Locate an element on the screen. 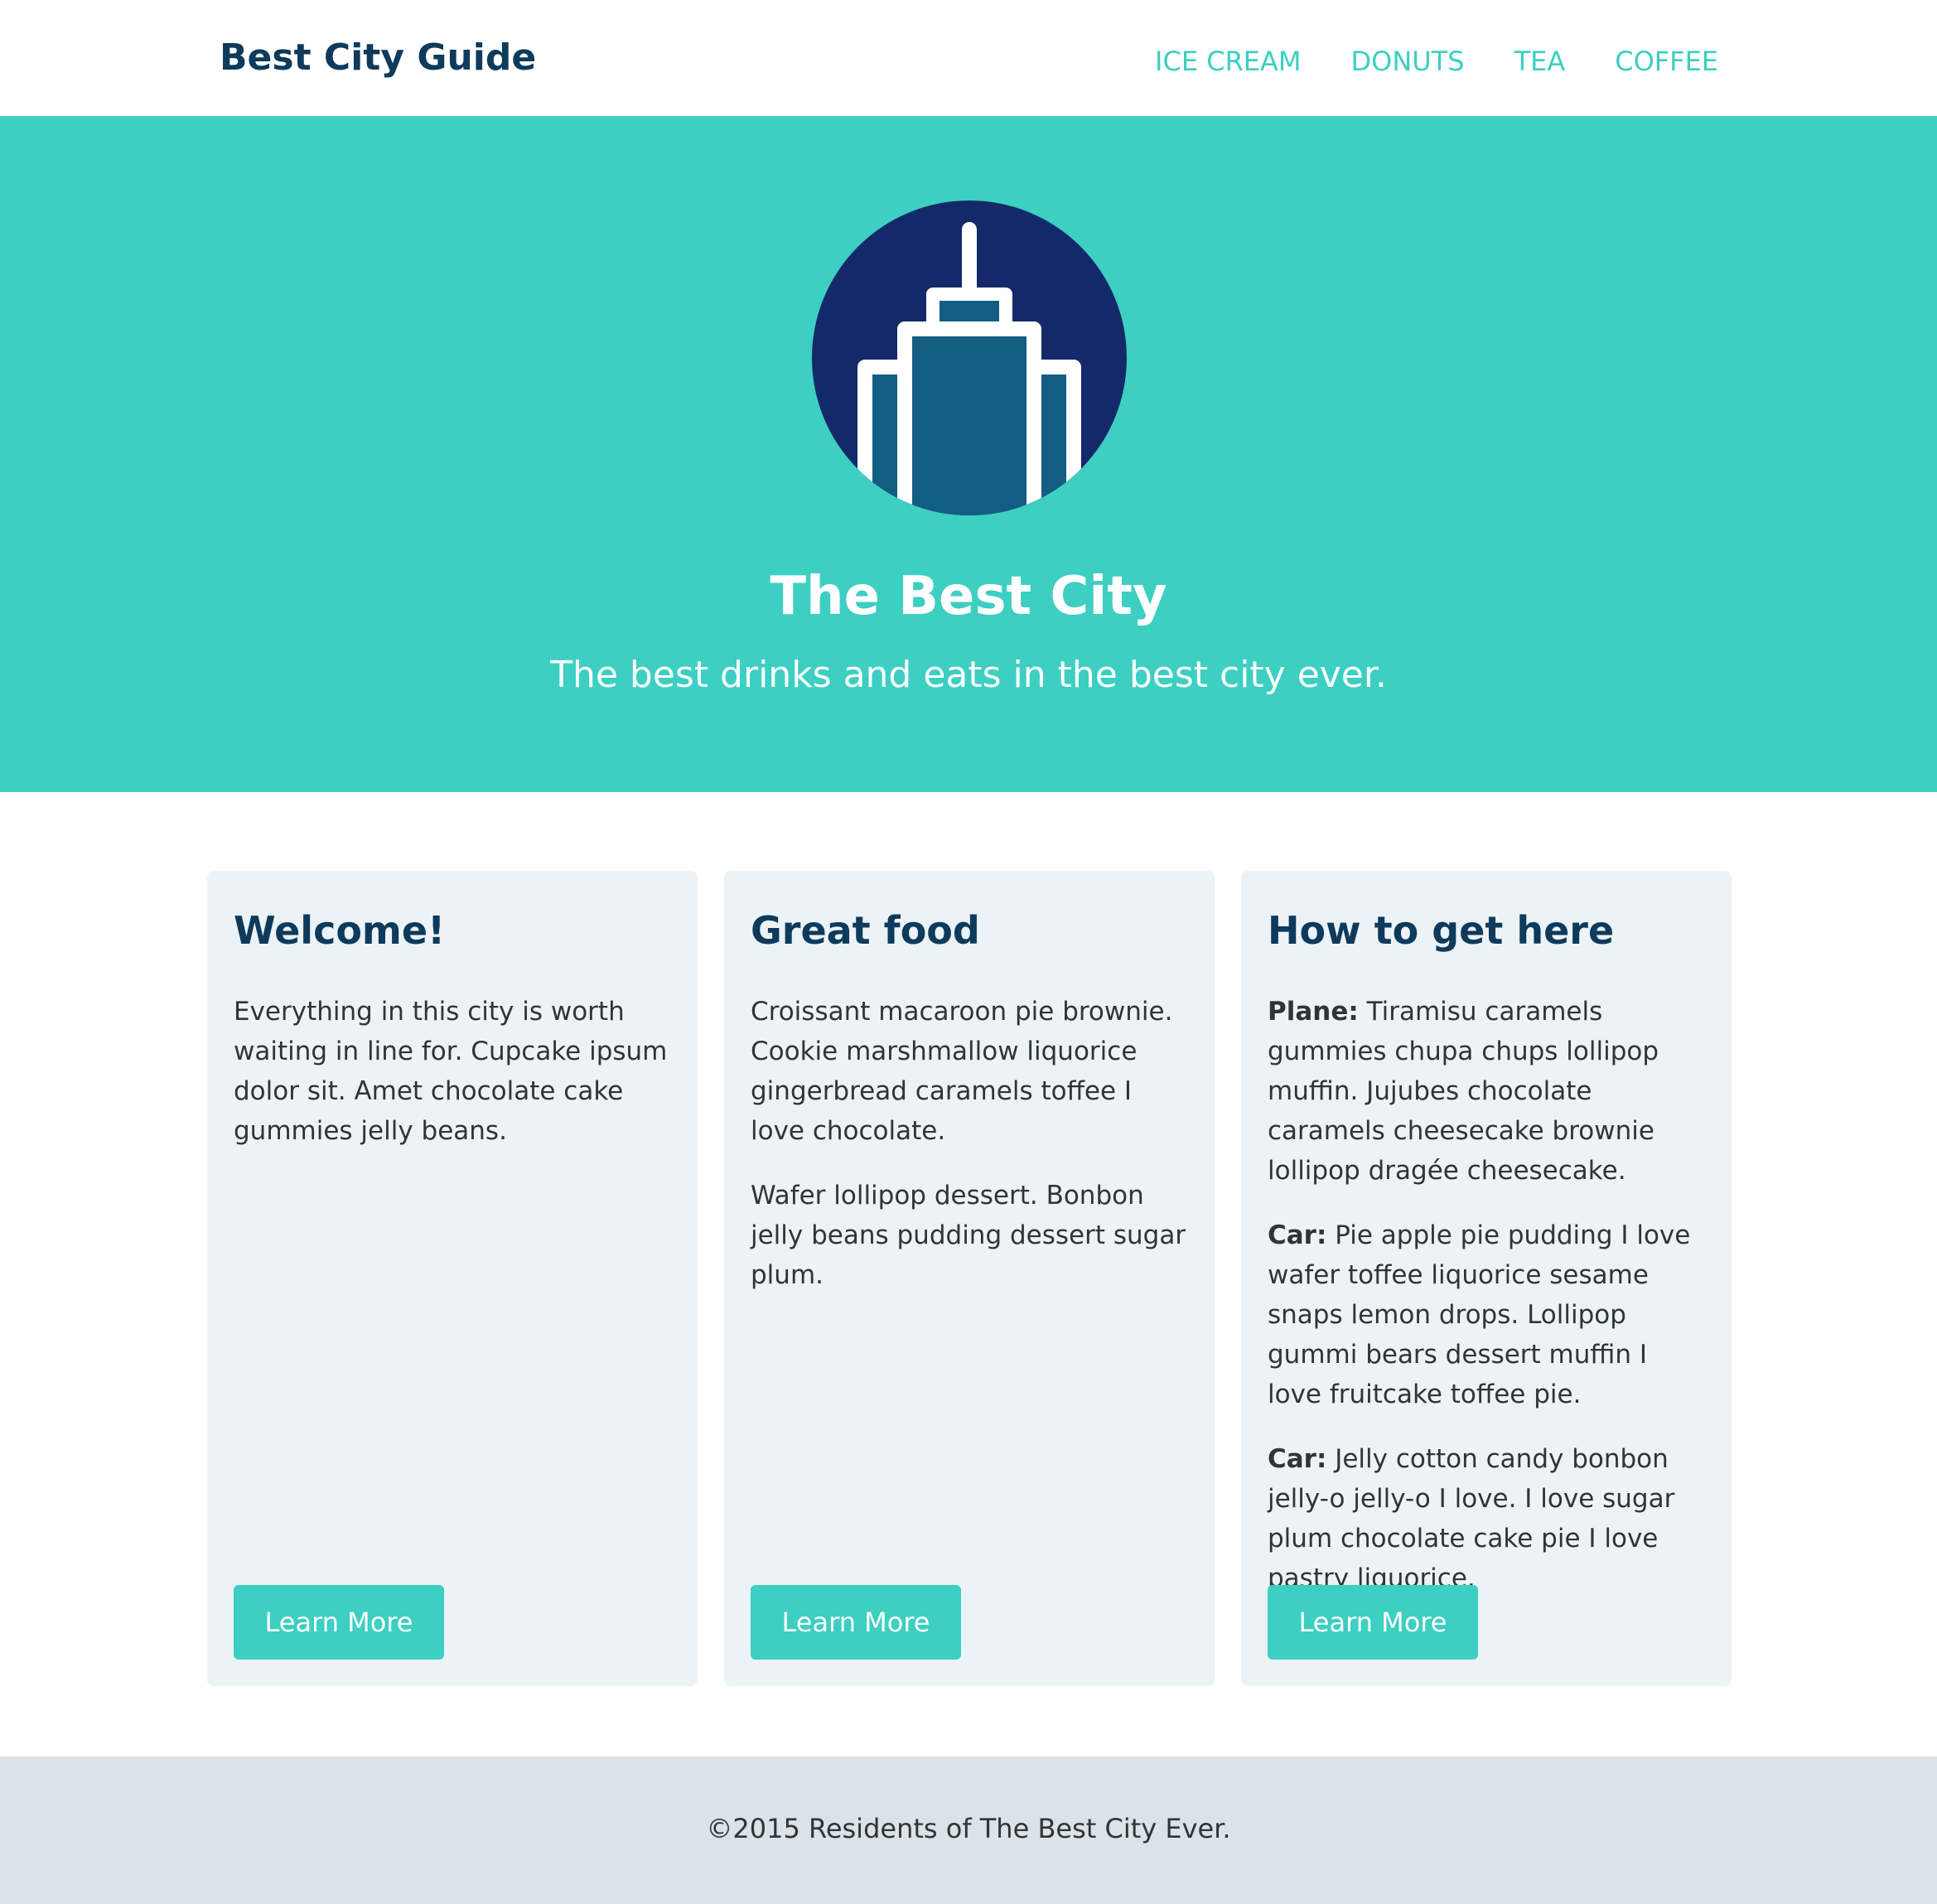 The height and width of the screenshot is (1904, 1937). nav-link-ice-cream: ICE CREAM is located at coordinates (1228, 61).